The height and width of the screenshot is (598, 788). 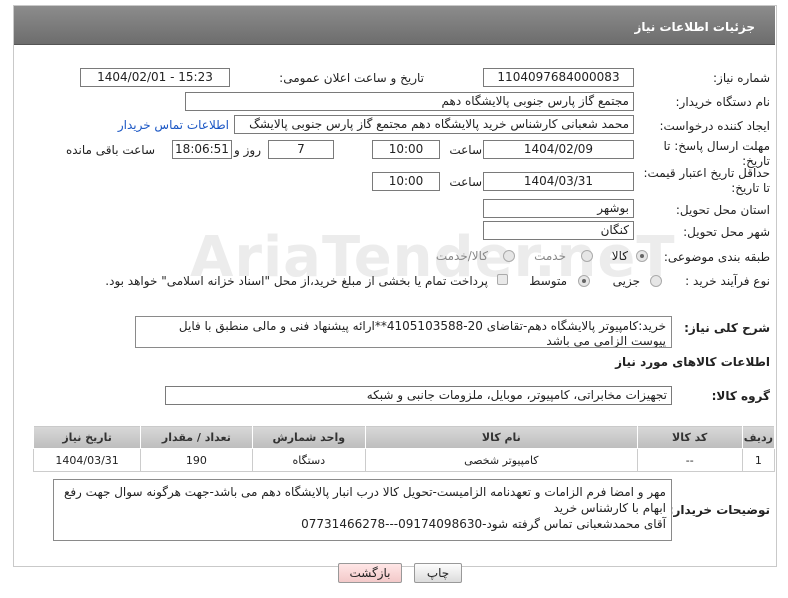 What do you see at coordinates (351, 78) in the screenshot?
I see `announce-label: تاریخ و ساعت اعلان عمومی:` at bounding box center [351, 78].